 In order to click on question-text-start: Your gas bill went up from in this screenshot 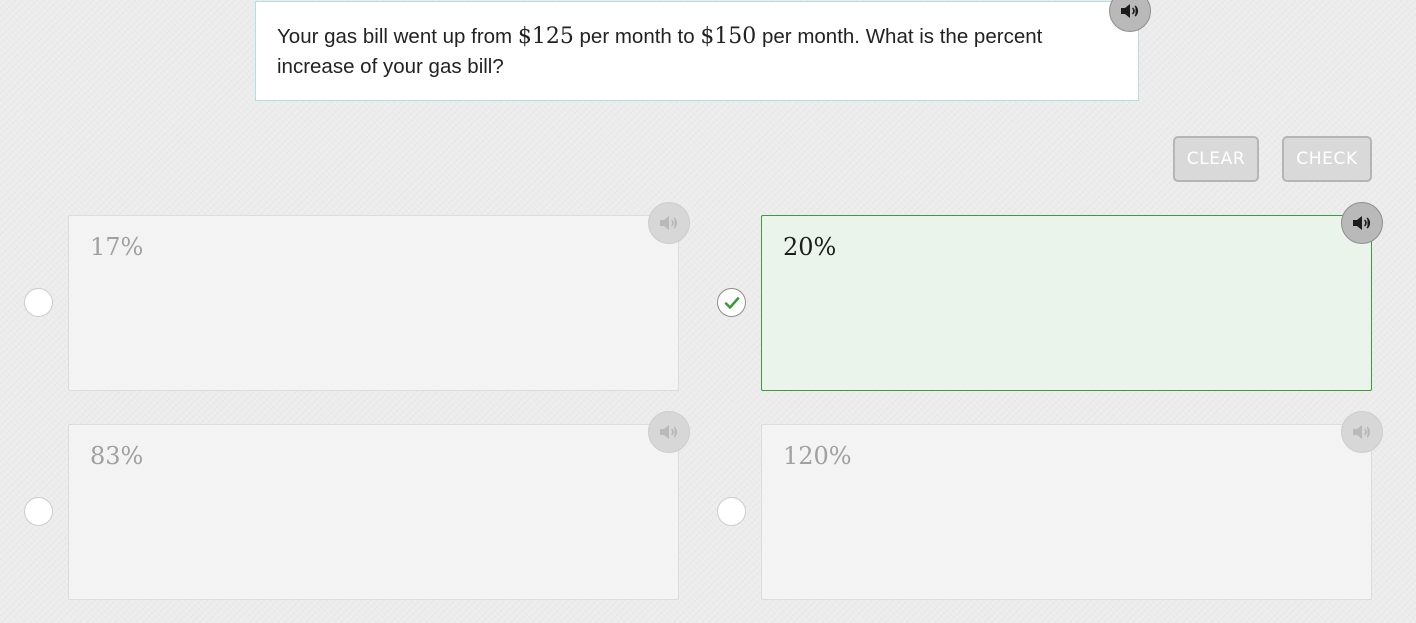, I will do `click(397, 36)`.